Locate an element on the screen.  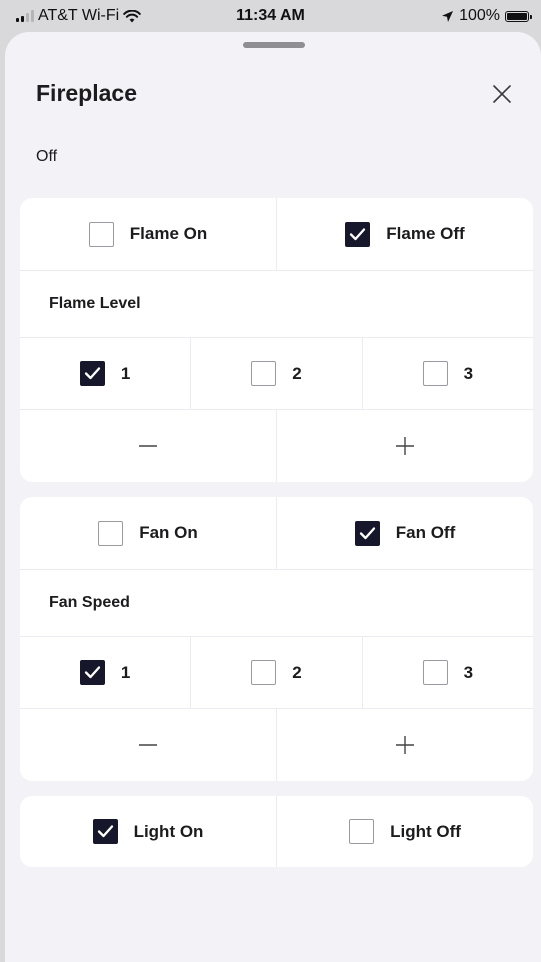
close-icon is located at coordinates (502, 94).